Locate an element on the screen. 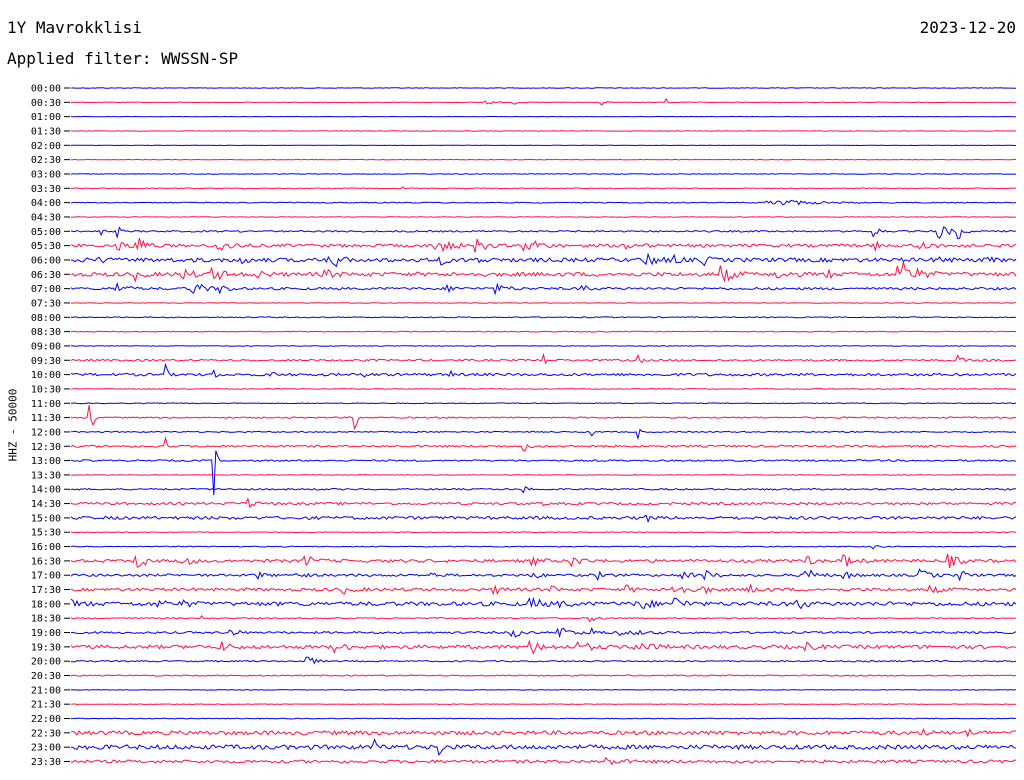  hour-tick-label: 06:30 is located at coordinates (46, 275).